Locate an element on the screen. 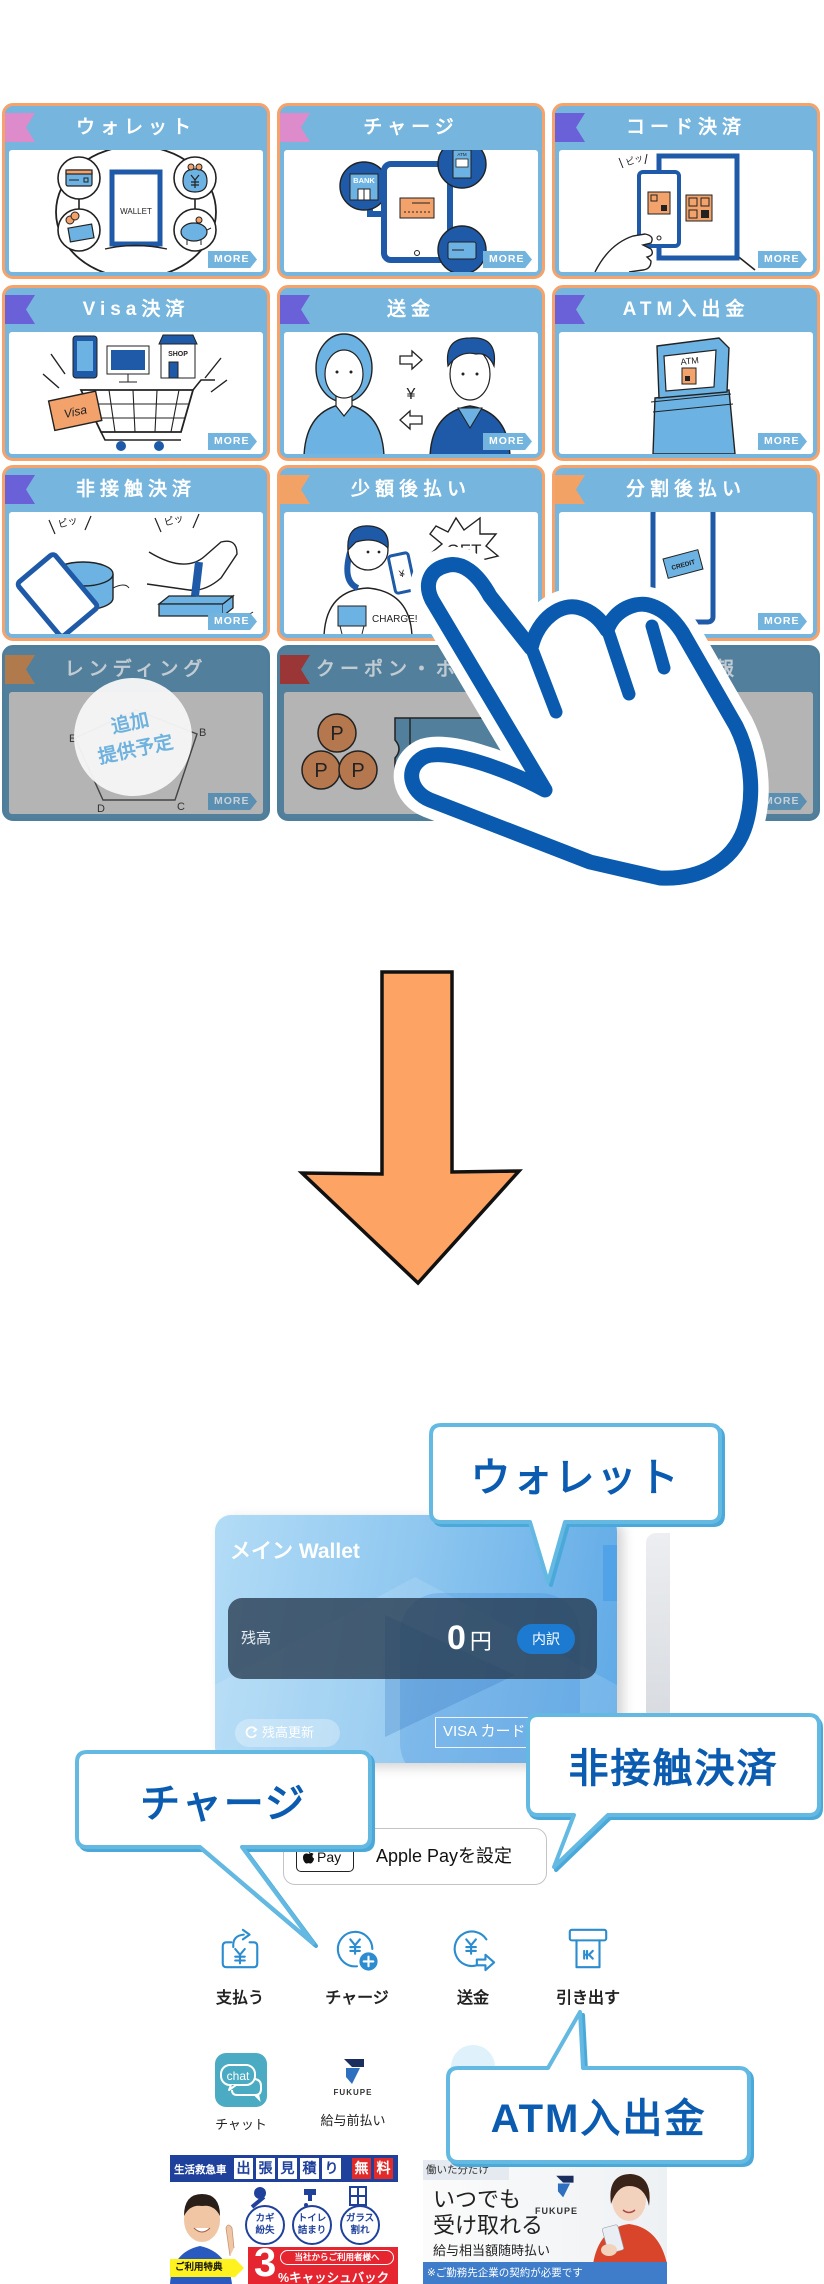 The width and height of the screenshot is (824, 2284). action-send: 送金 is located at coordinates (473, 1968).